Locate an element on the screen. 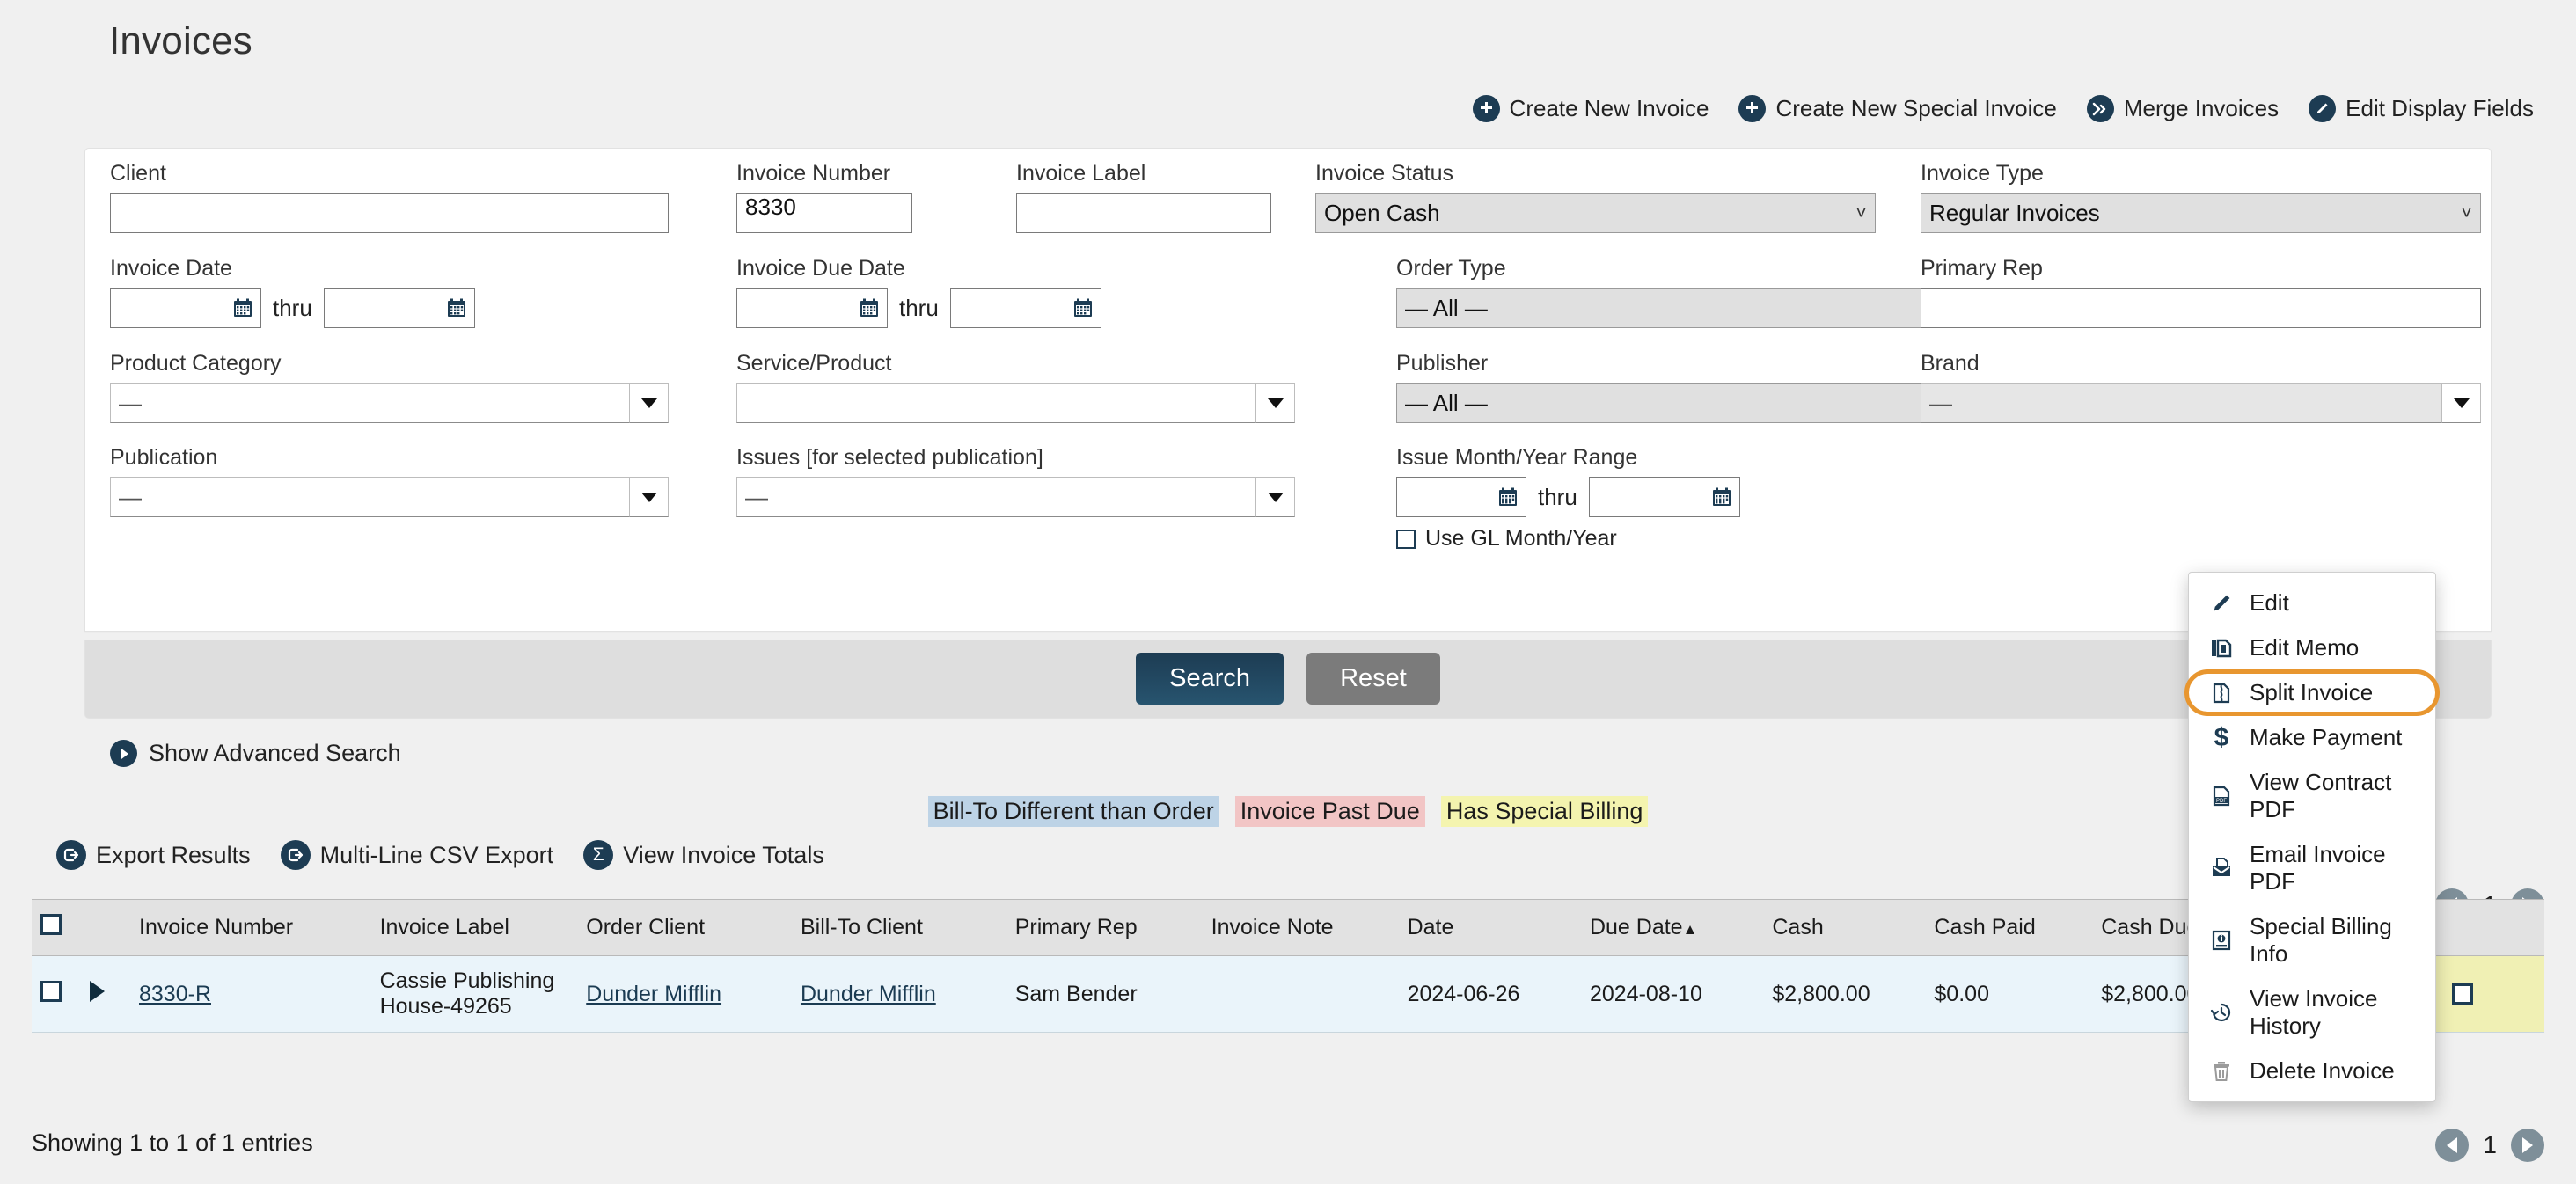 This screenshot has width=2576, height=1184. invoice-type-label: Invoice Type is located at coordinates (1983, 173).